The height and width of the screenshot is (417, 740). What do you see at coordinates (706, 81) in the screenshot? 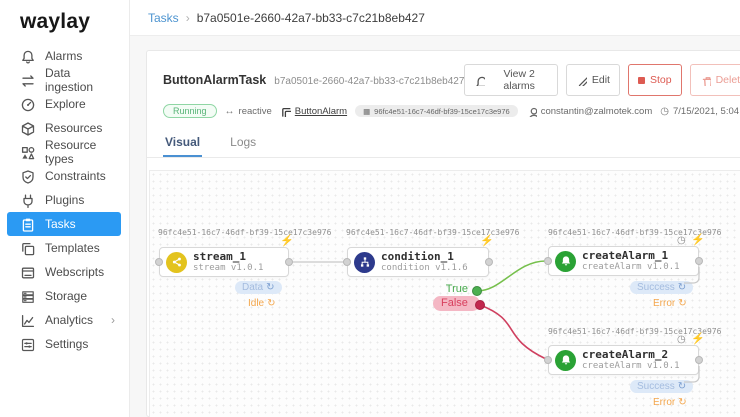
I see `trash-icon` at bounding box center [706, 81].